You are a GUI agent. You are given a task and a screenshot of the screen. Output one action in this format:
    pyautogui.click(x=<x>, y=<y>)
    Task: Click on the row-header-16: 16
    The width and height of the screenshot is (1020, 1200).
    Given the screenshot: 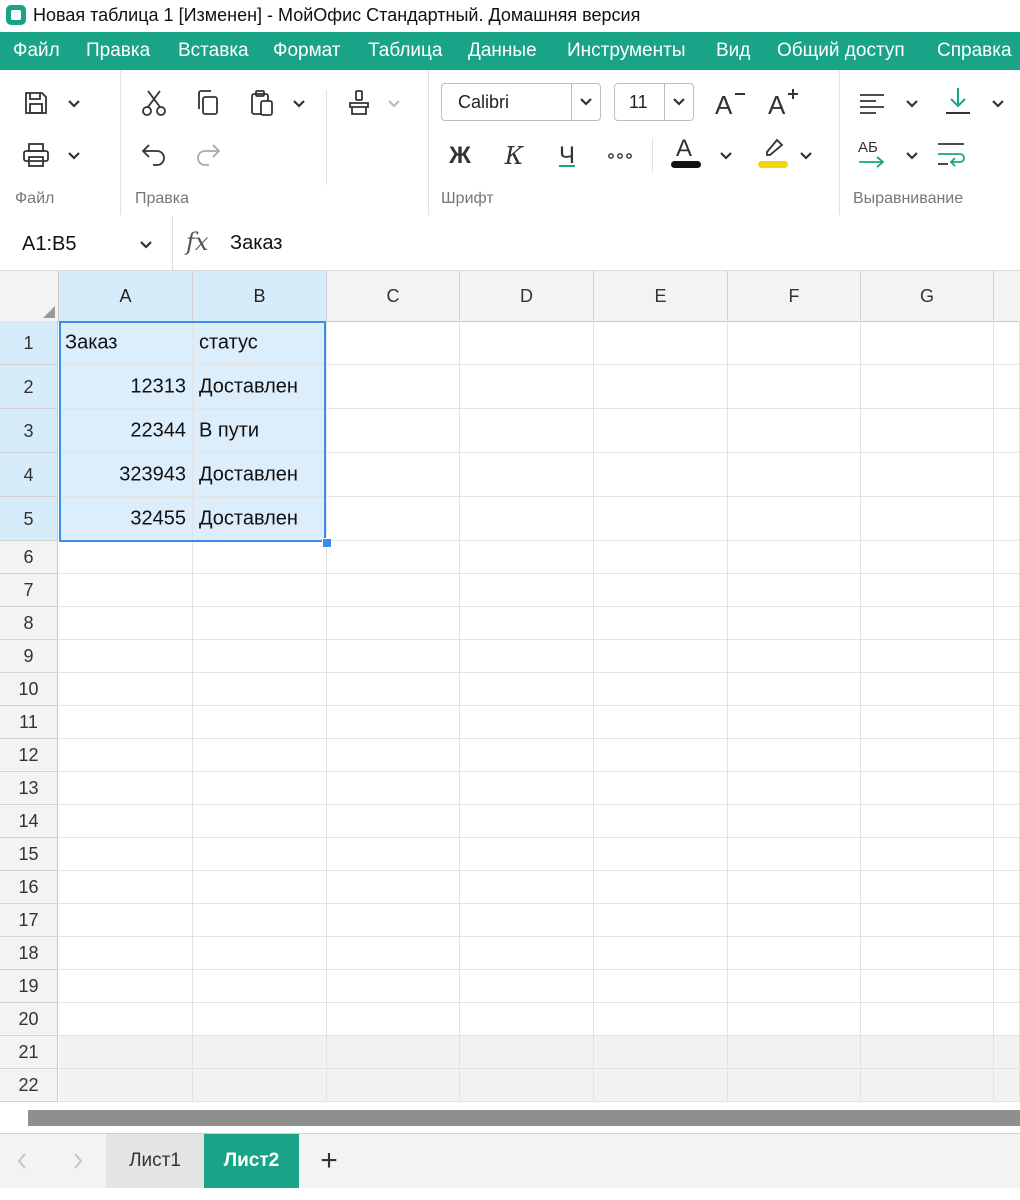 What is the action you would take?
    pyautogui.click(x=29, y=887)
    